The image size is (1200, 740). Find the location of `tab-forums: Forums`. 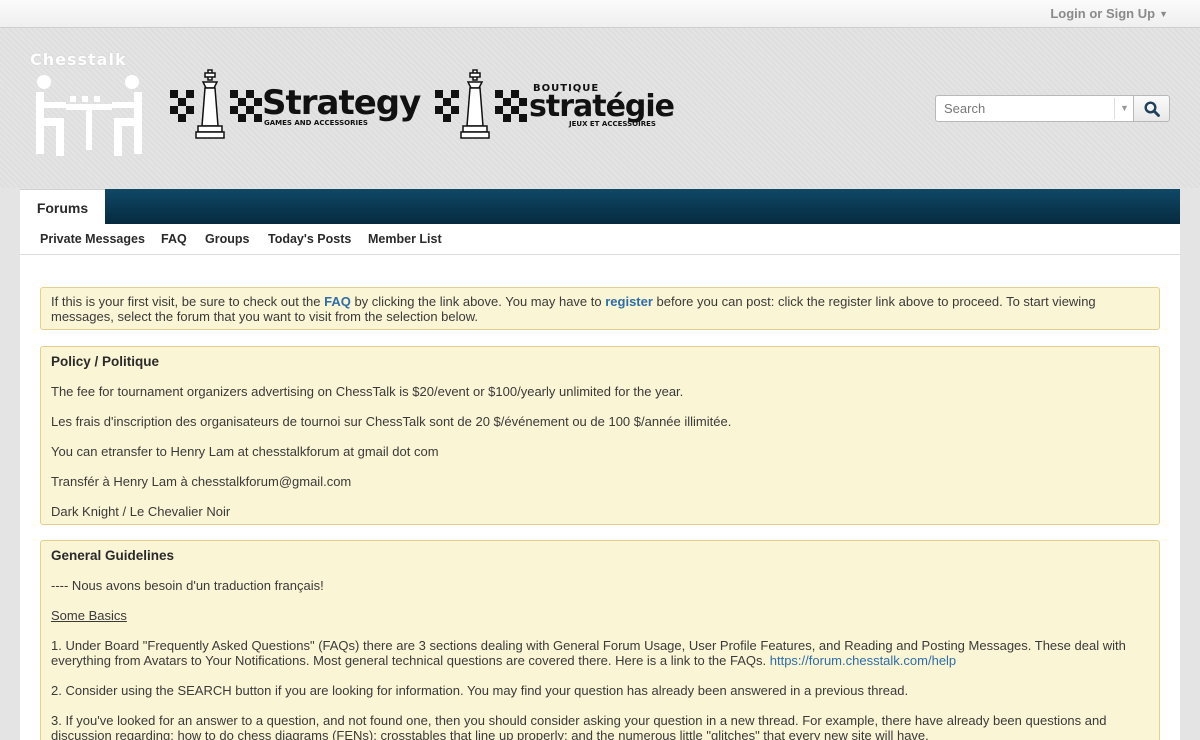

tab-forums: Forums is located at coordinates (62, 206).